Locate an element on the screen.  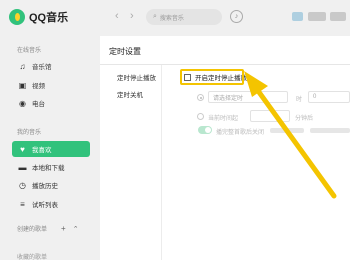
search-input: ⌕ 搜索音乐 is located at coordinates (184, 17).